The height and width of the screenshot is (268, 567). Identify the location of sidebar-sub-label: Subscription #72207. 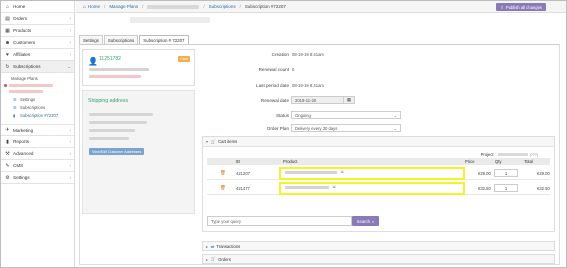
(39, 115).